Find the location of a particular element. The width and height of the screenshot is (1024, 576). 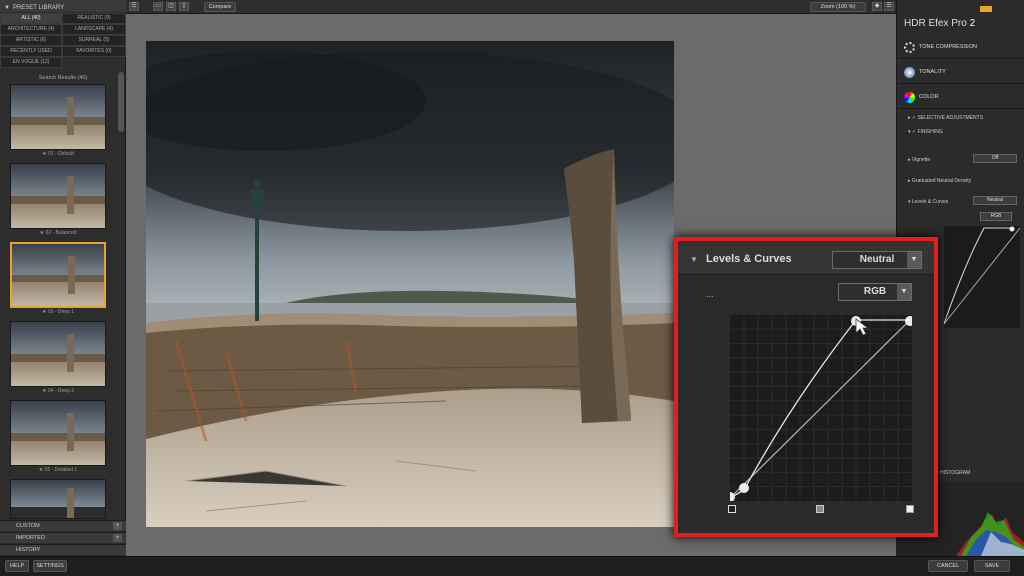

curves-preset-select: Neutral ▼ is located at coordinates (877, 260).